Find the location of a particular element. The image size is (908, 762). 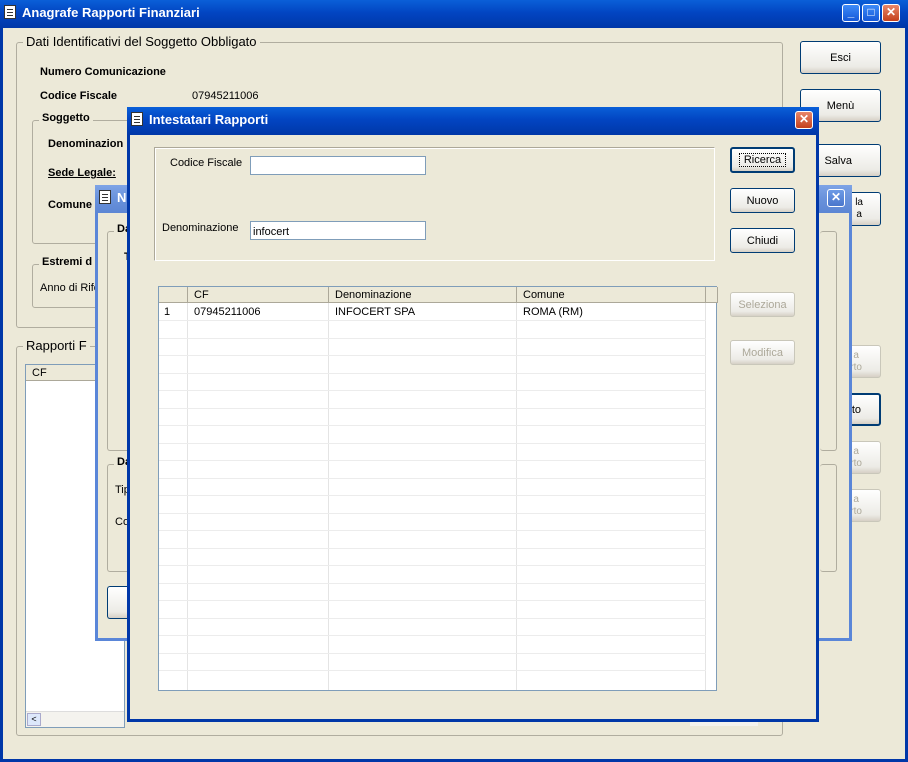

seleziona-button: Seleziona is located at coordinates (762, 304).